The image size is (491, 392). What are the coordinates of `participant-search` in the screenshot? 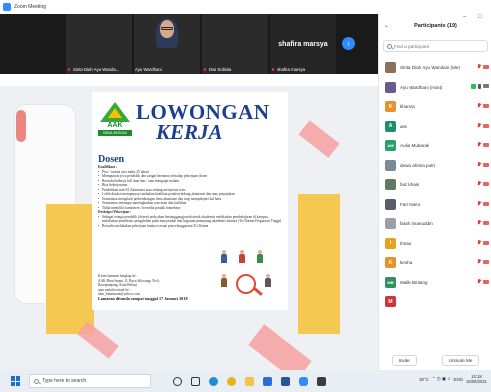 It's located at (435, 46).